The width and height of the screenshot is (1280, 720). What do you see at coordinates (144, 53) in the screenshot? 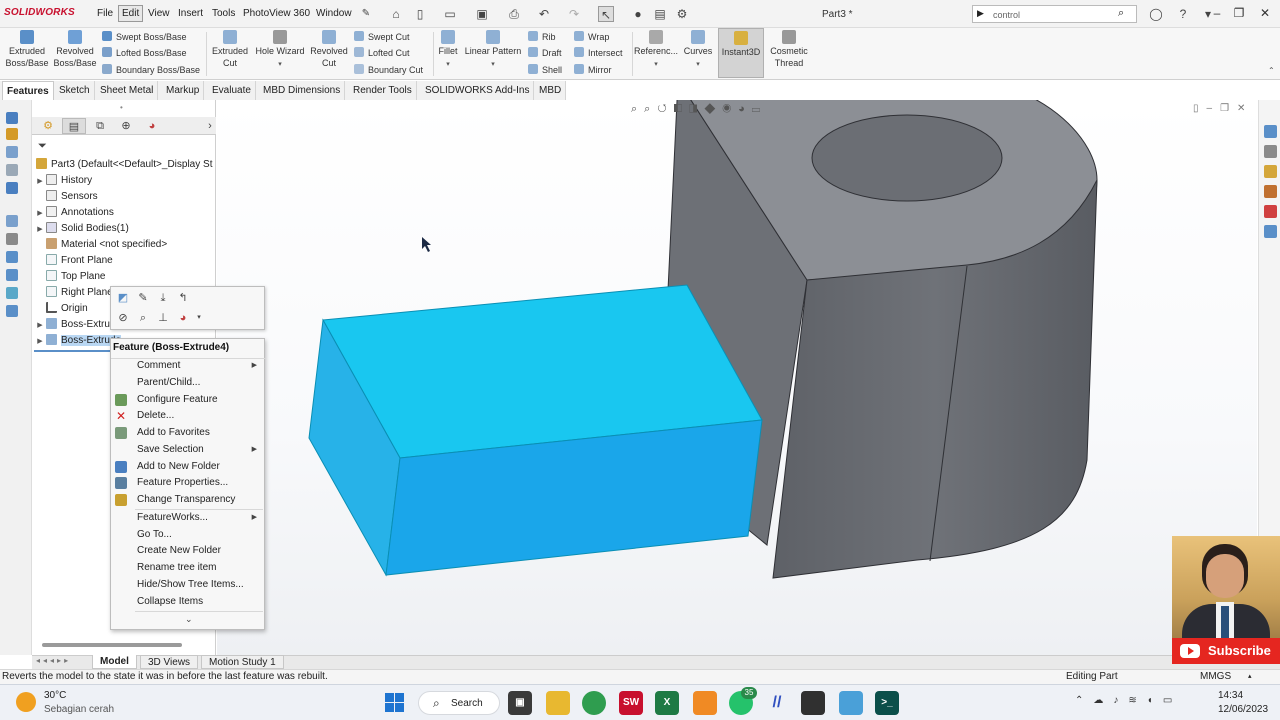
I see `lofted-boss-button: Lofted Boss/Base` at bounding box center [144, 53].